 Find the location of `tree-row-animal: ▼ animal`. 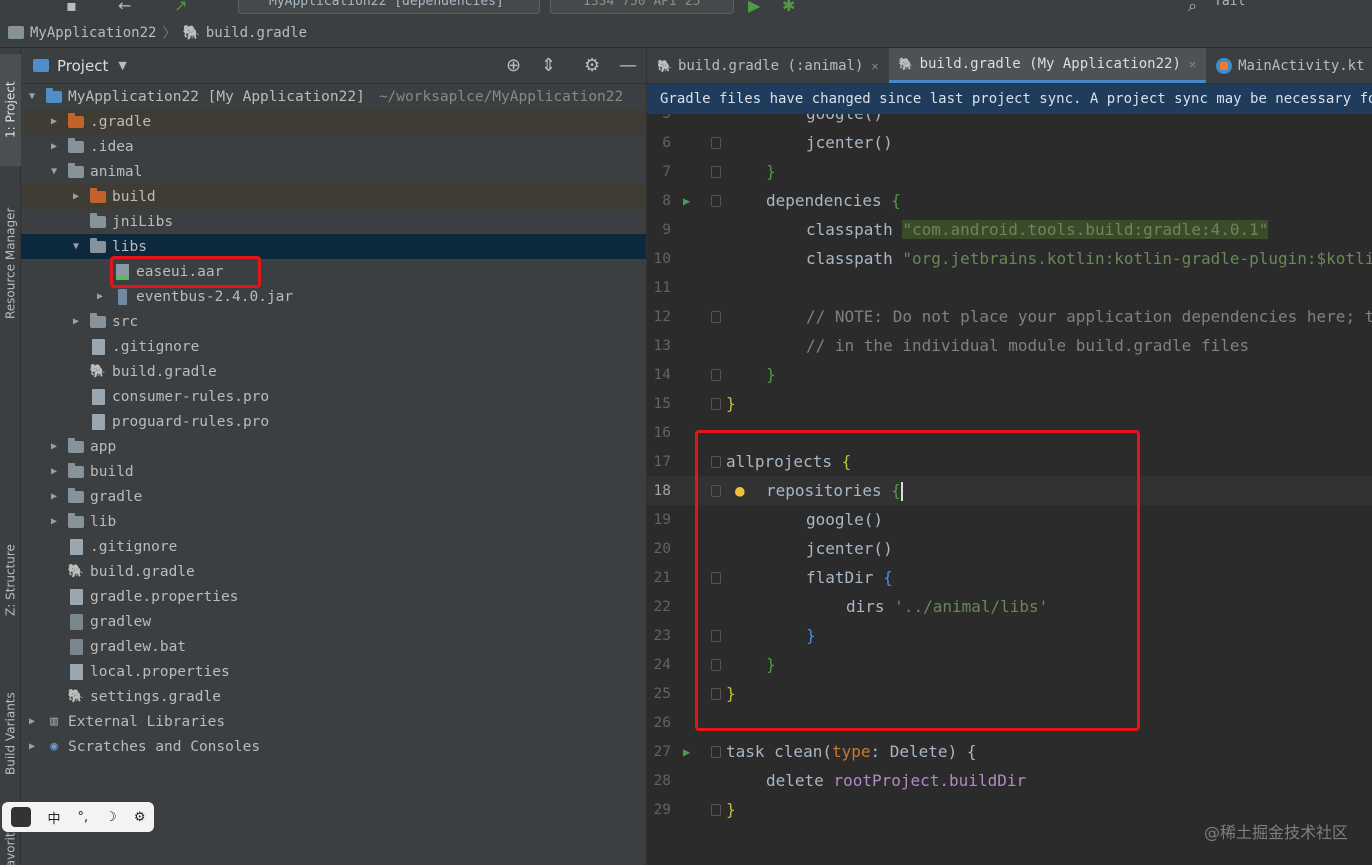

tree-row-animal: ▼ animal is located at coordinates (333, 171).